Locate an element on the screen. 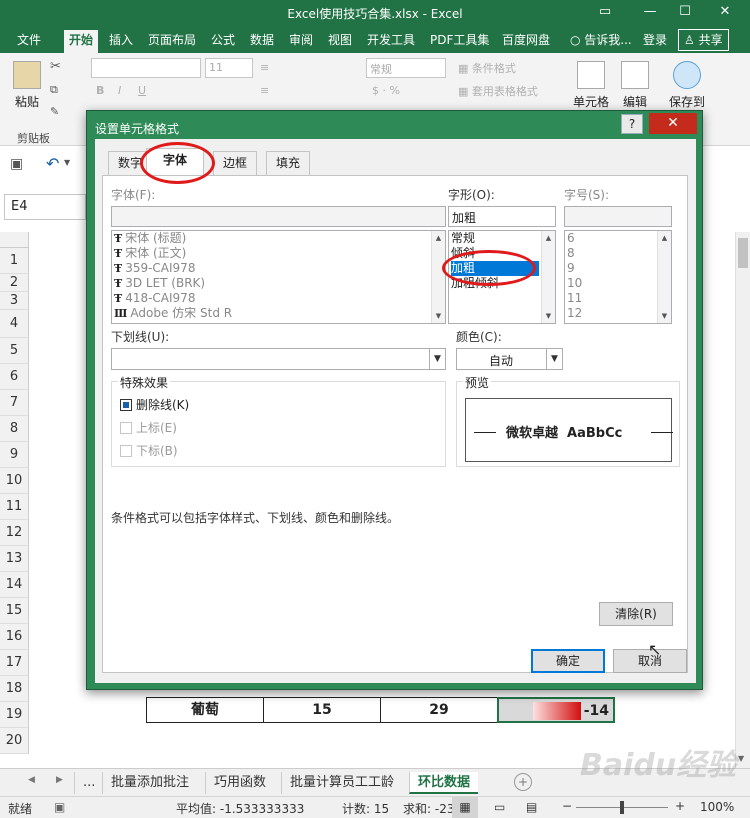 Image resolution: width=750 pixels, height=818 pixels. row-header: 10 is located at coordinates (14, 481).